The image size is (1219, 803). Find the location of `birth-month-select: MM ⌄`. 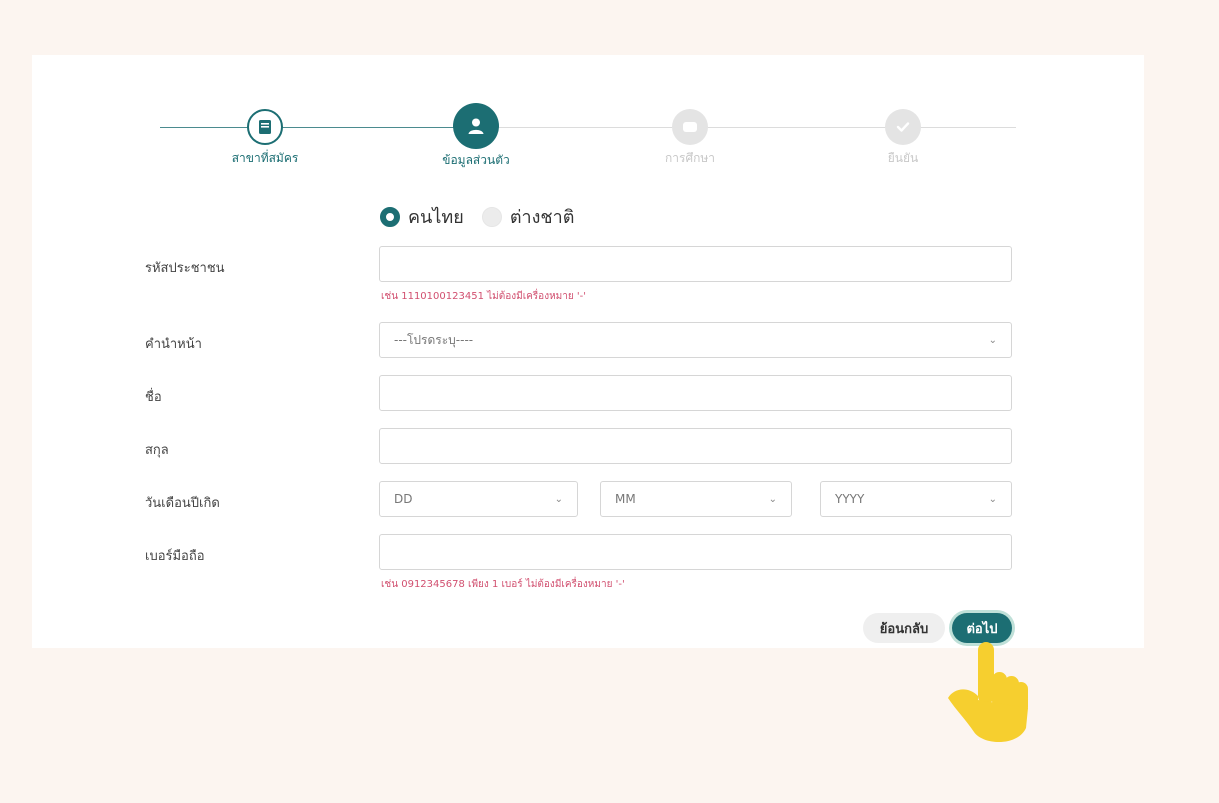

birth-month-select: MM ⌄ is located at coordinates (696, 499).